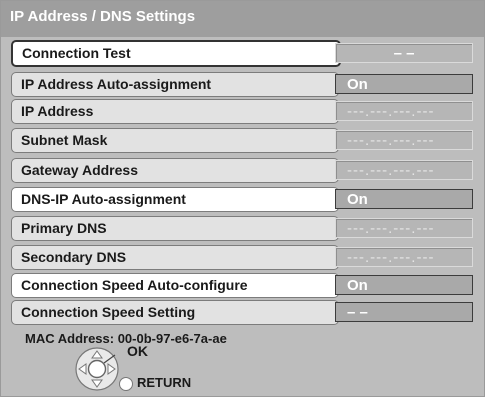 The image size is (485, 397). Describe the element at coordinates (126, 338) in the screenshot. I see `mac-address: MAC Address: 00-0b-97-e6-7a-ae` at that location.